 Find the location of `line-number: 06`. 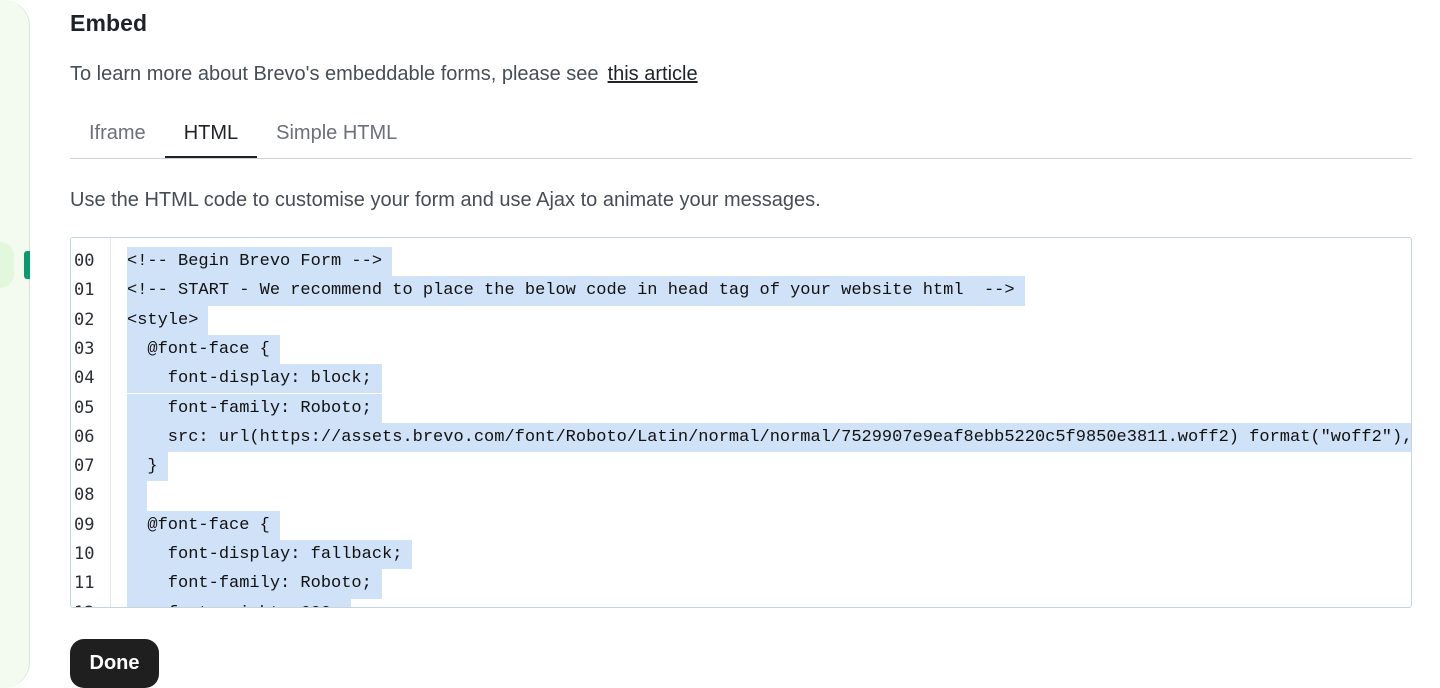

line-number: 06 is located at coordinates (84, 436).